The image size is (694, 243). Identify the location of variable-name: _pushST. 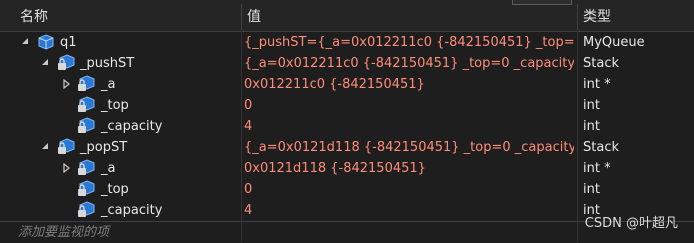
(107, 63).